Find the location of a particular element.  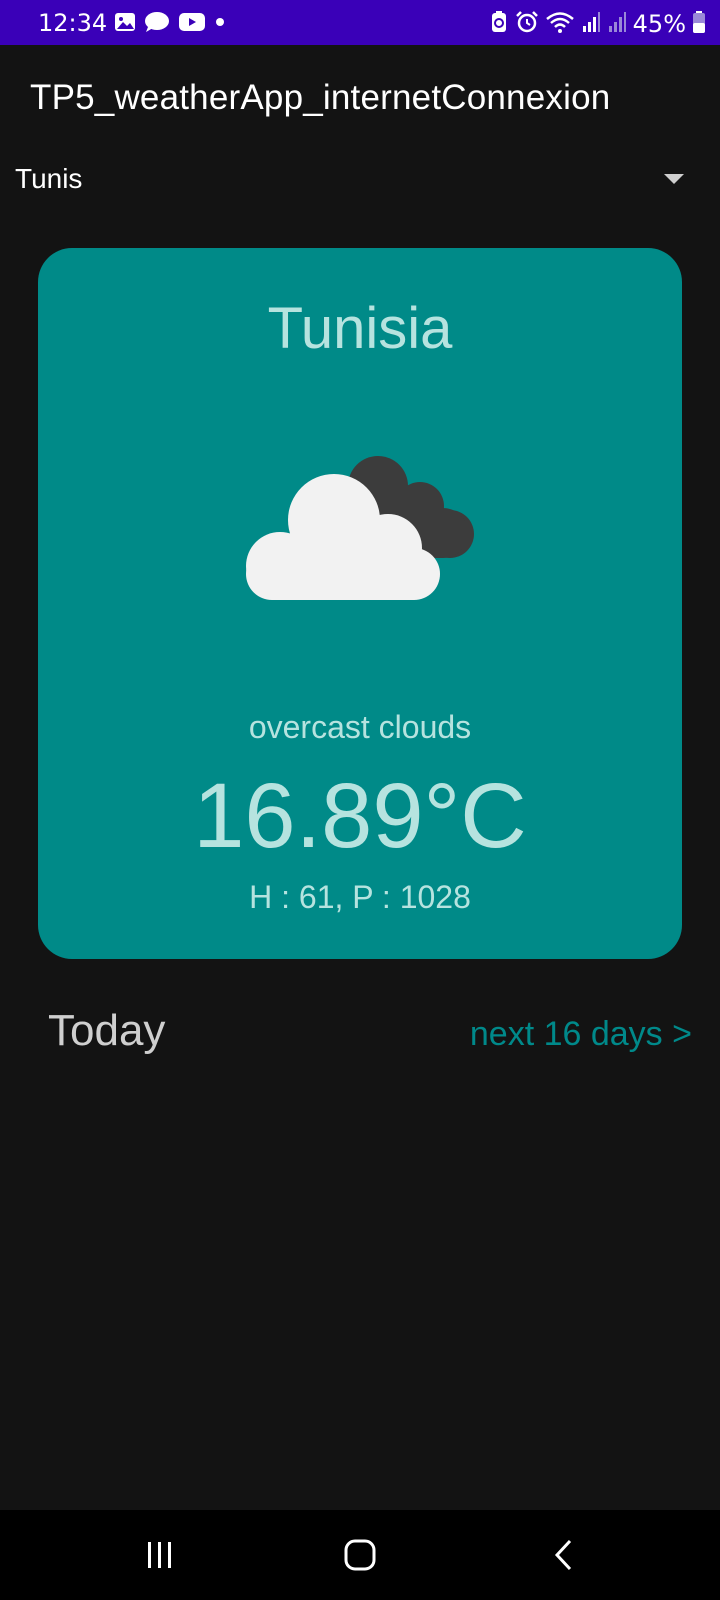

temperature-value: 16.89°C is located at coordinates (360, 816).